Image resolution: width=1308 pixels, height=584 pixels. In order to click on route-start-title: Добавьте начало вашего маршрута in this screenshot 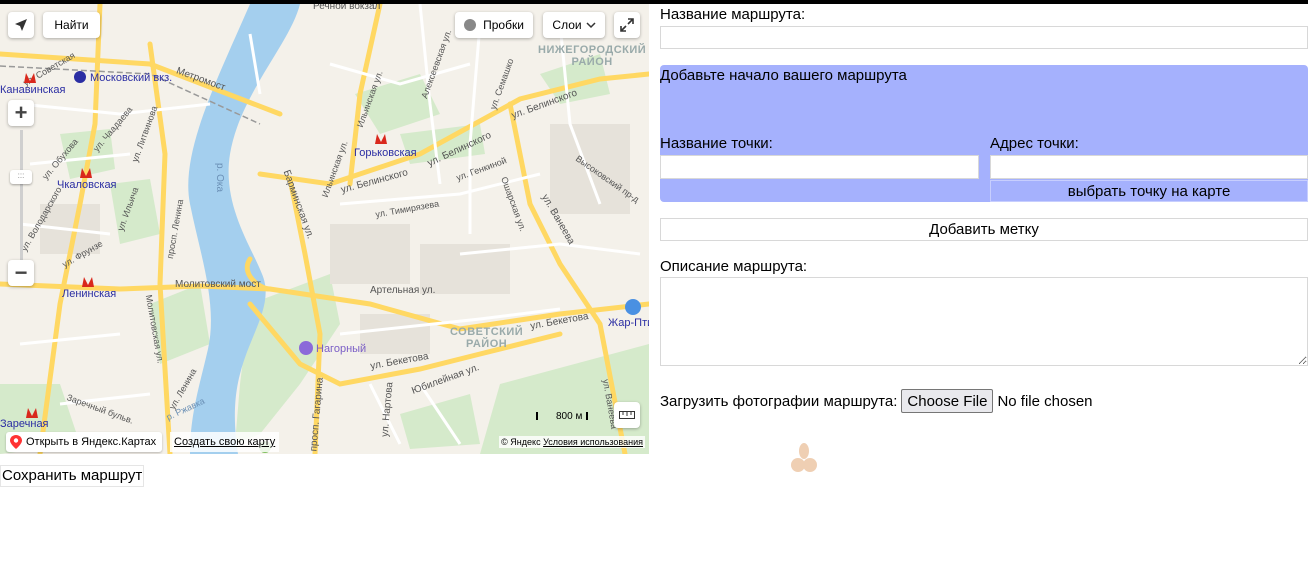, I will do `click(783, 75)`.